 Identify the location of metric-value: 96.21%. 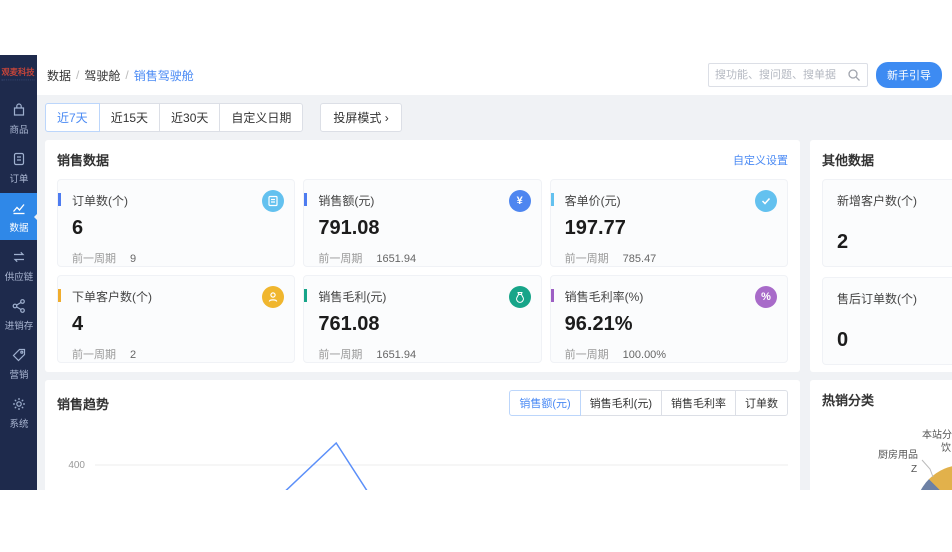
(598, 324).